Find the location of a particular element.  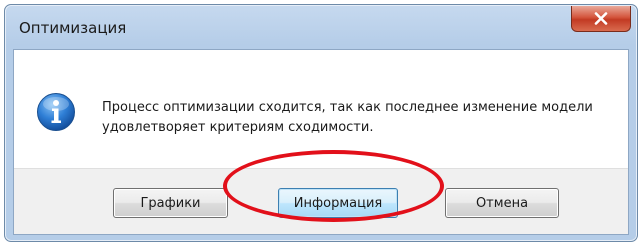

close-icon is located at coordinates (601, 18).